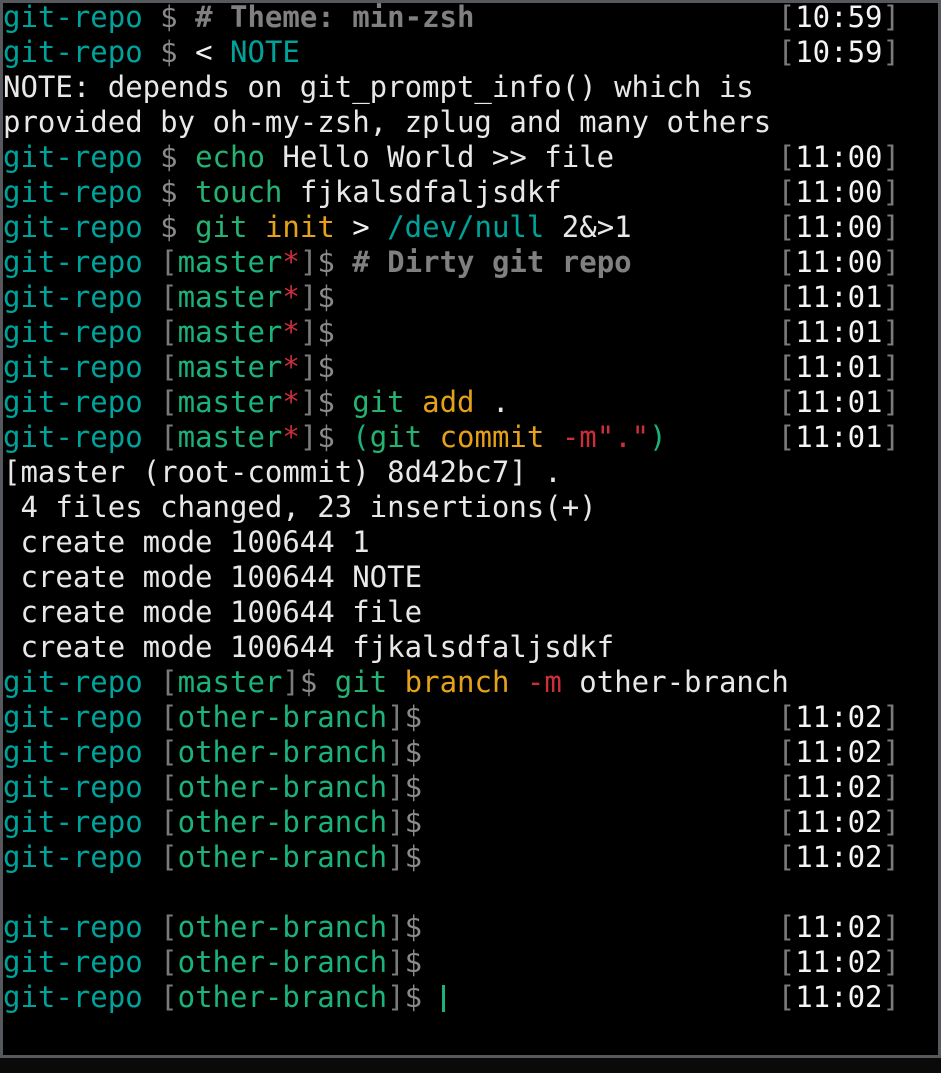 The width and height of the screenshot is (941, 1073). What do you see at coordinates (239, 192) in the screenshot?
I see `command-name: touch` at bounding box center [239, 192].